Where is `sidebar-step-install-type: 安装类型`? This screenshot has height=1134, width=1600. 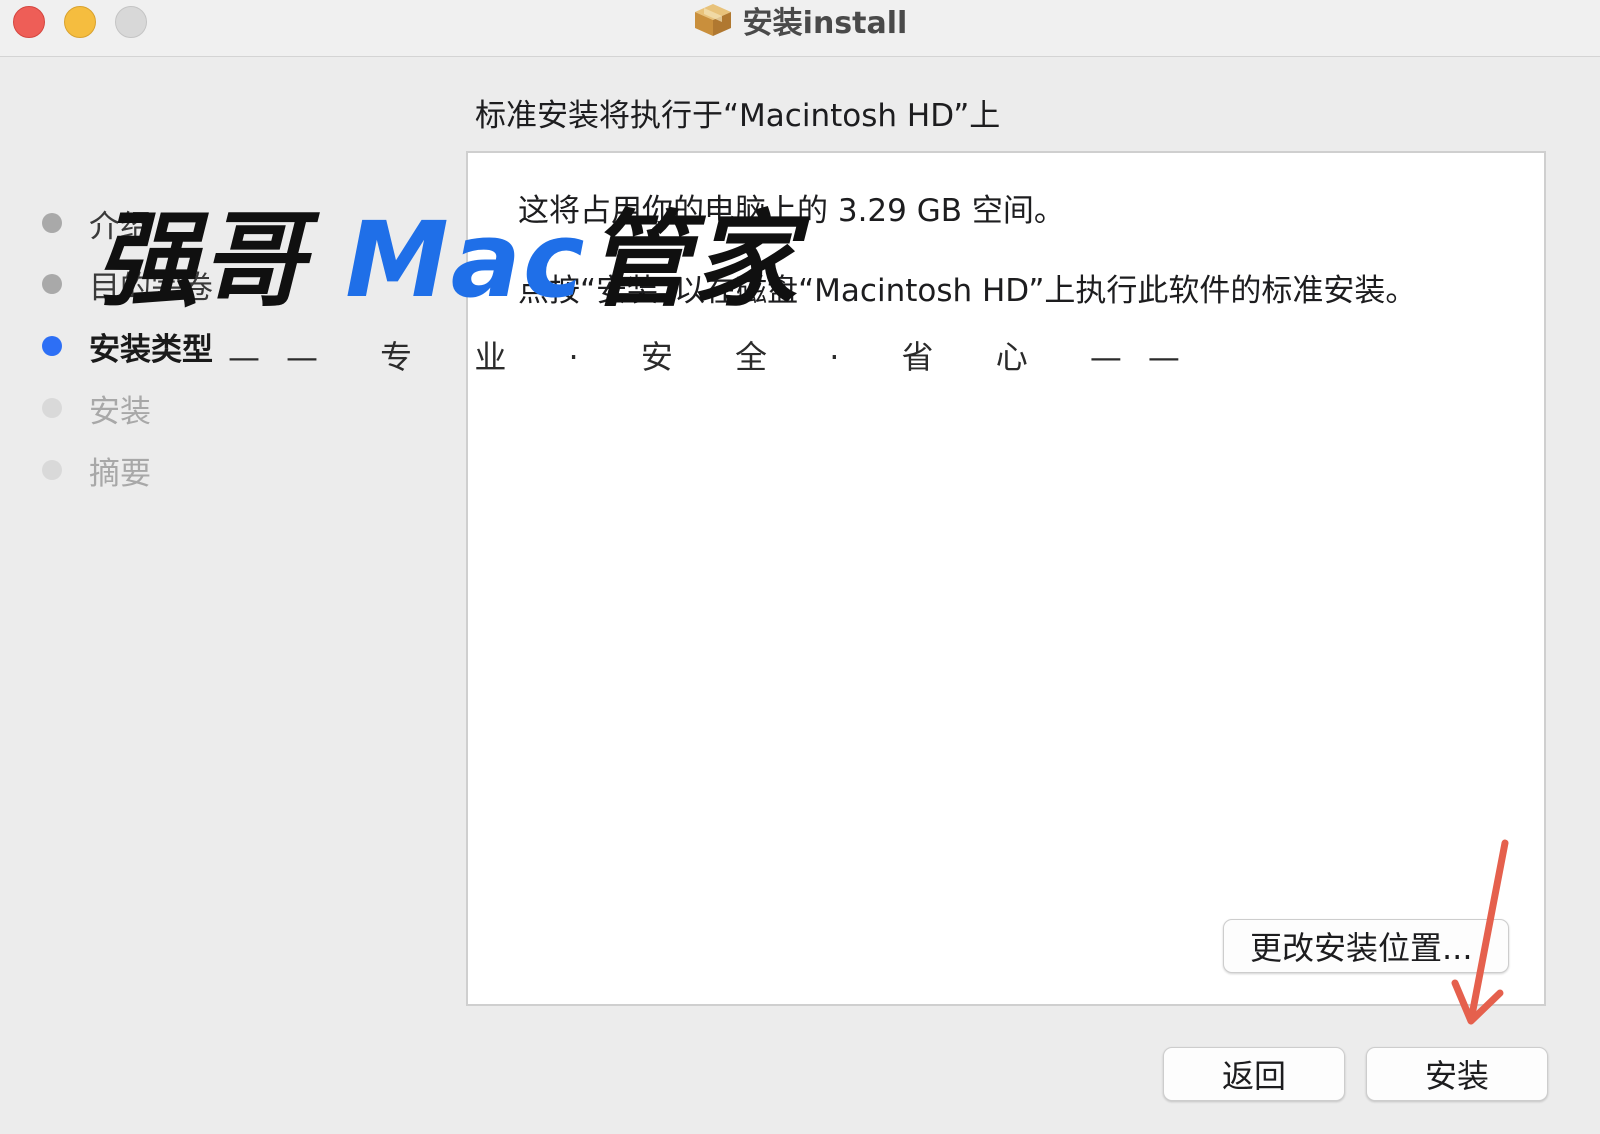 sidebar-step-install-type: 安装类型 is located at coordinates (127, 347).